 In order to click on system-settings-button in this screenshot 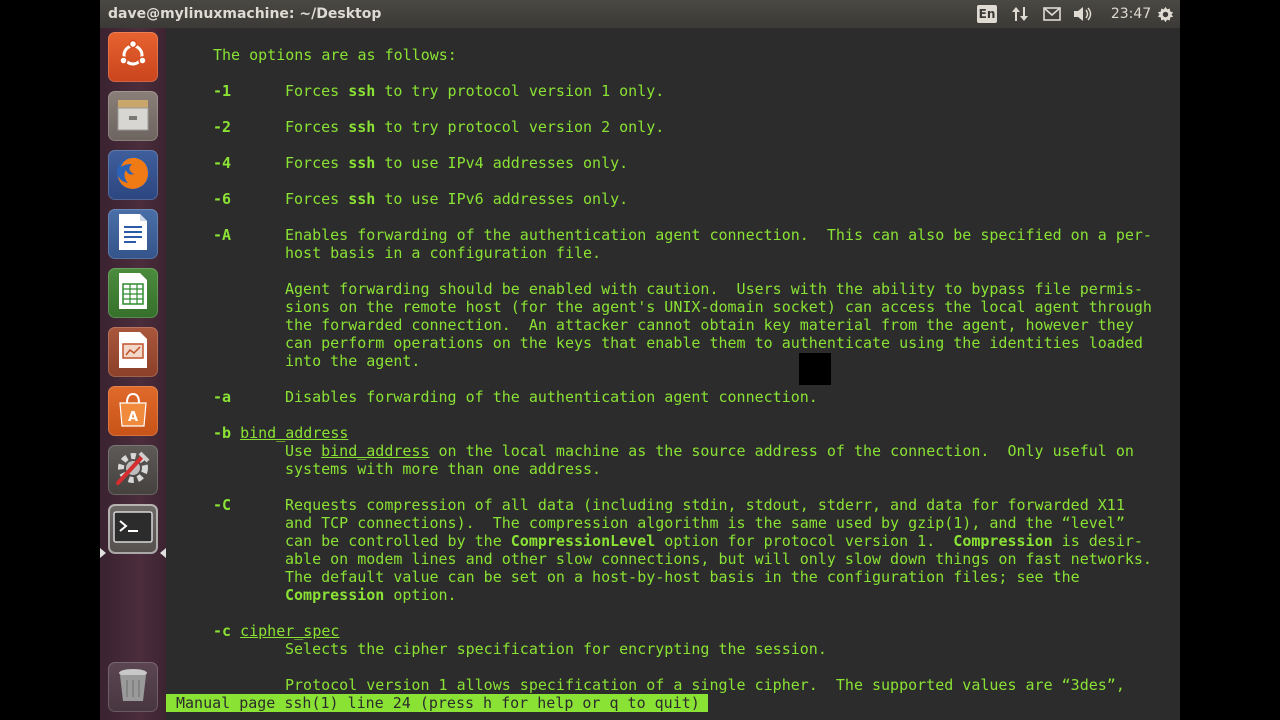, I will do `click(133, 470)`.